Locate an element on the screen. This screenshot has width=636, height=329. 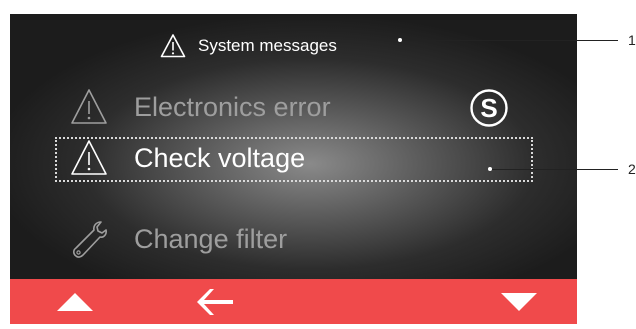
header: System messages is located at coordinates (248, 46).